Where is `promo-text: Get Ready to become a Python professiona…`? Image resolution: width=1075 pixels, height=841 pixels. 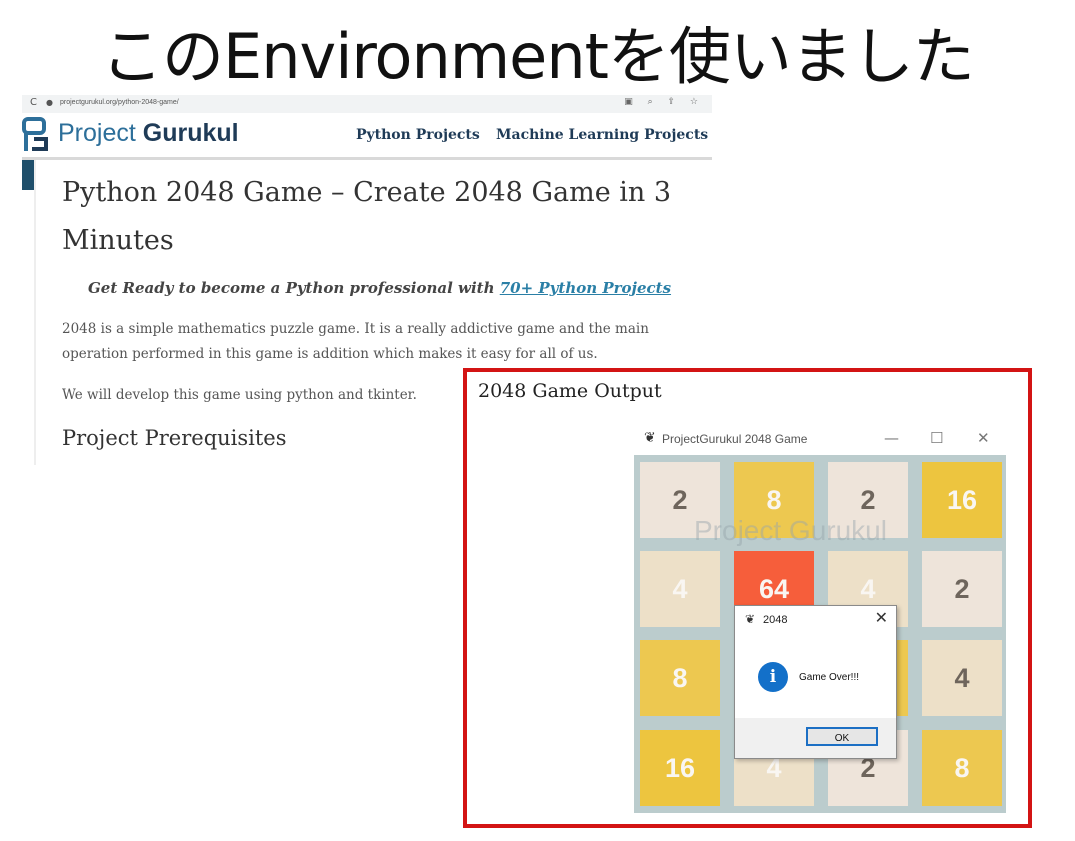 promo-text: Get Ready to become a Python professiona… is located at coordinates (294, 288).